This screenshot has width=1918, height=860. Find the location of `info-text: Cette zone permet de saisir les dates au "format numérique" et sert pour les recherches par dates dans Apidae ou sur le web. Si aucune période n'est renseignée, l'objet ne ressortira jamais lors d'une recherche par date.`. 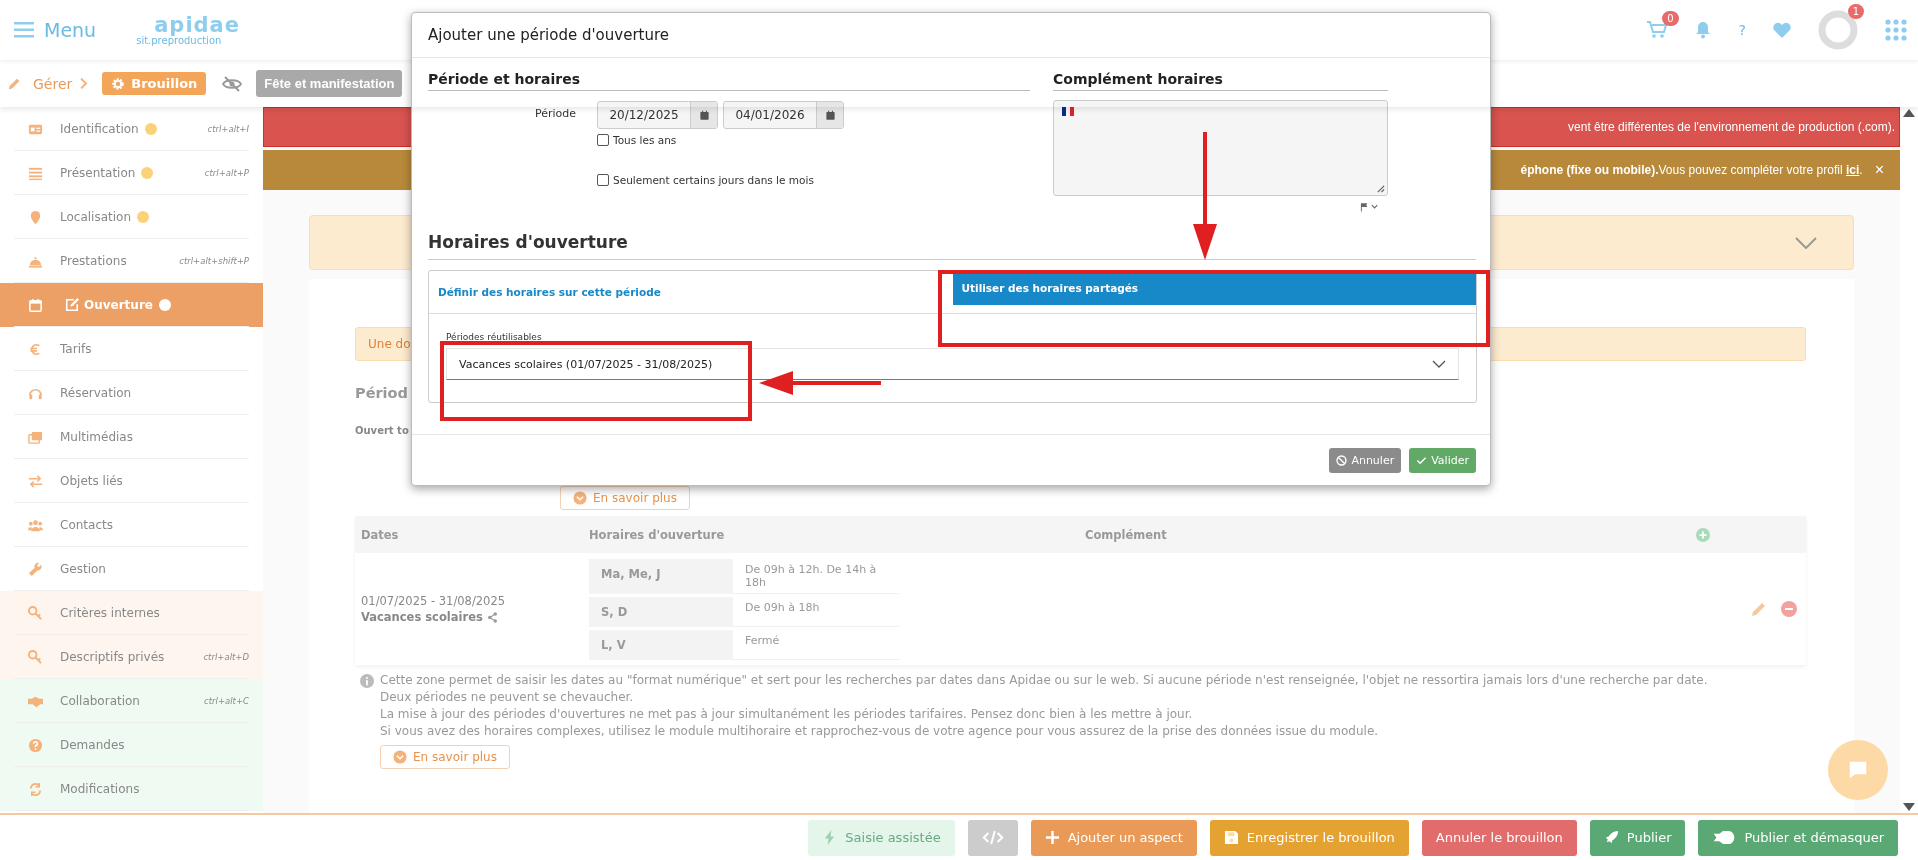

info-text: Cette zone permet de saisir les dates au "format numérique" et sert pour les recherches par dates dans Apidae ou sur le web. Si aucune période n'est renseignée, l'objet ne ressortira jamais lors d'une recherche par date. is located at coordinates (1044, 680).